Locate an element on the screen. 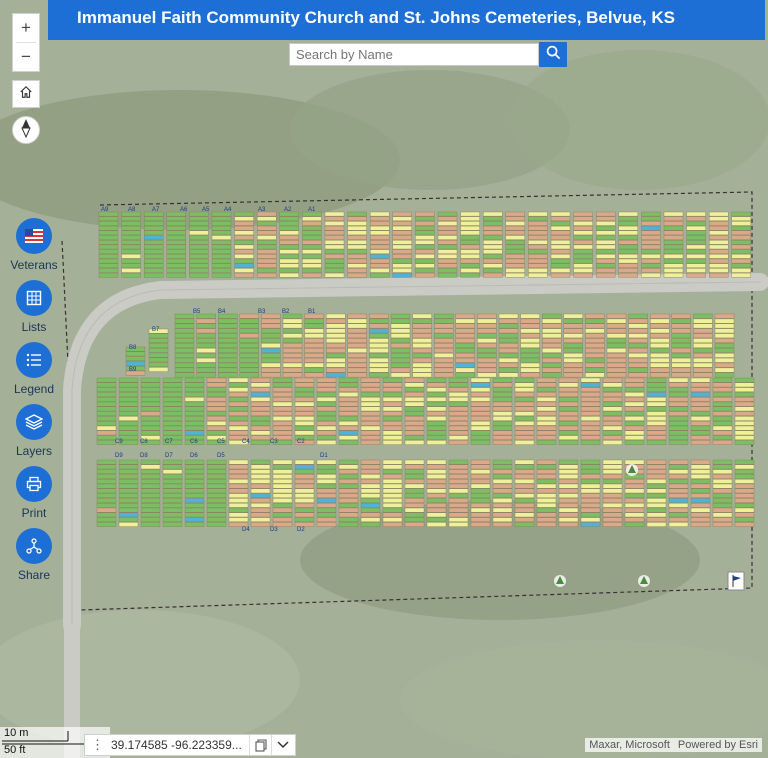 The height and width of the screenshot is (758, 768). share-tool: Share is located at coordinates (34, 558).